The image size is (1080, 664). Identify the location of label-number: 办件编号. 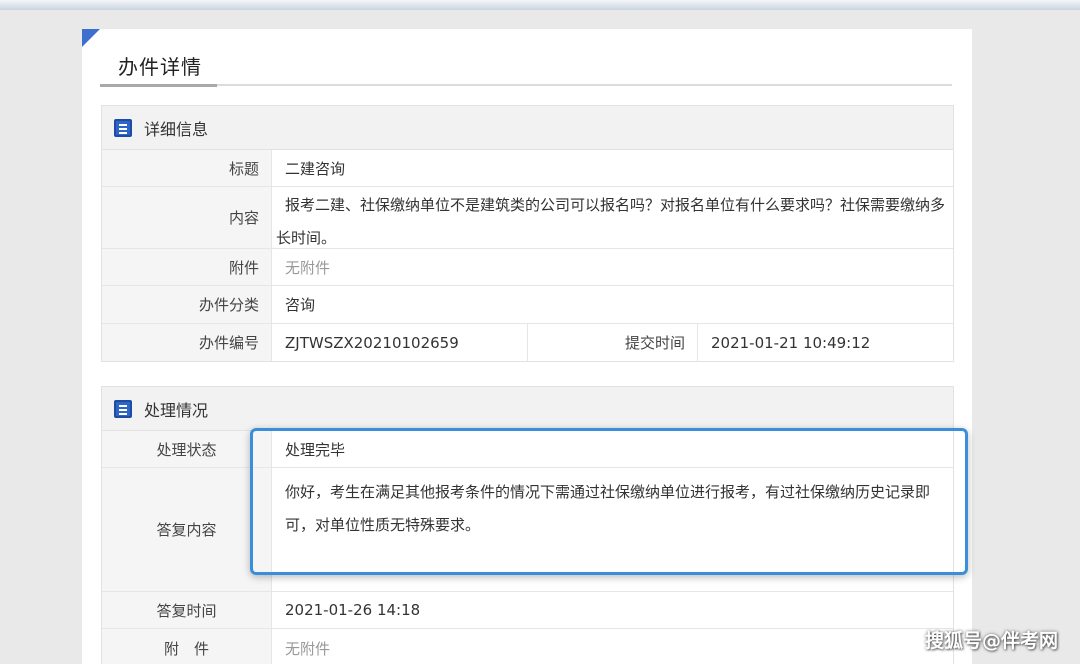
(187, 342).